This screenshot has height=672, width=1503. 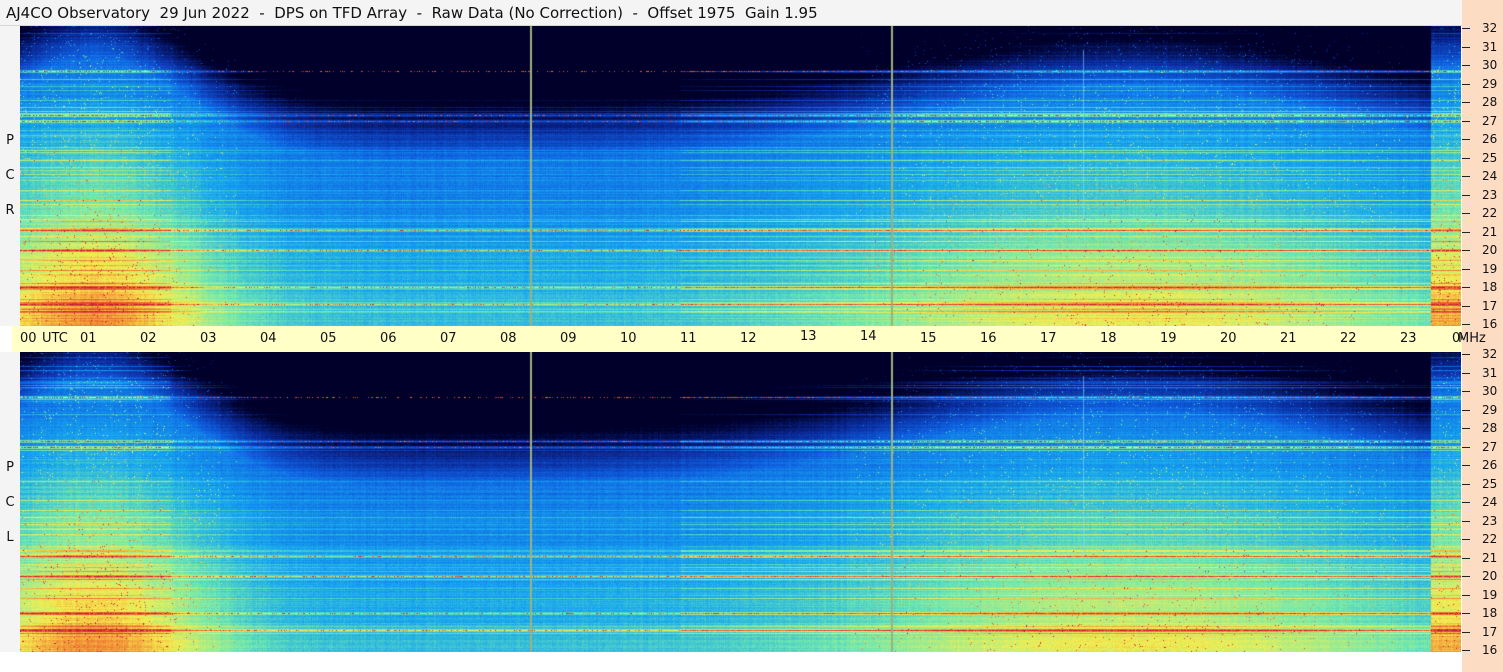 I want to click on utc-tick-label: 17, so click(x=1048, y=338).